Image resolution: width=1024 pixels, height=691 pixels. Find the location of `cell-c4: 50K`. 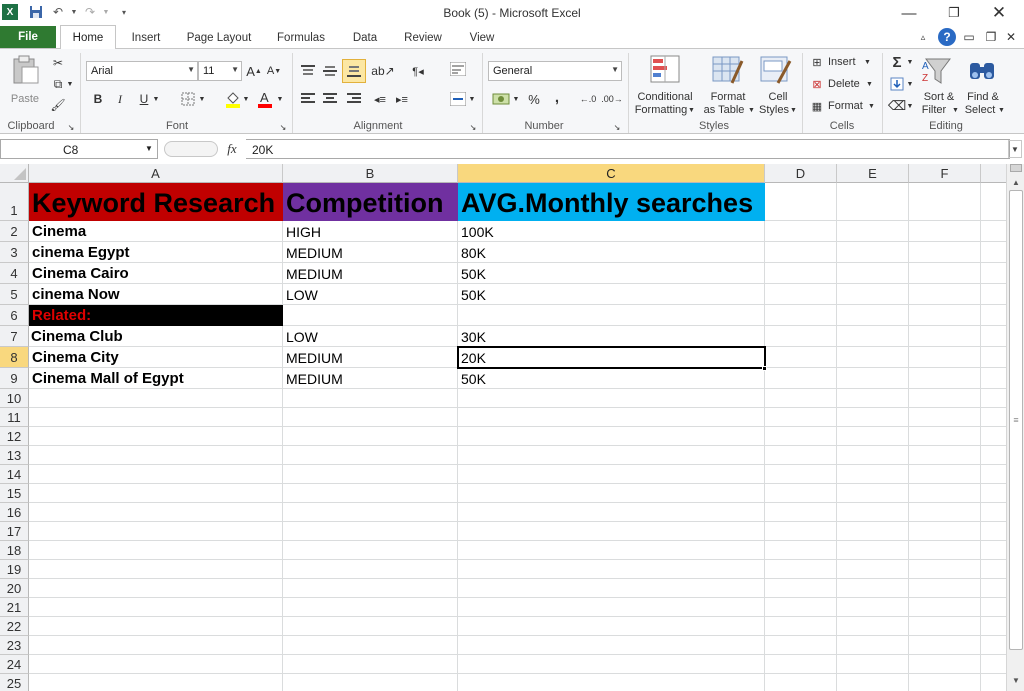

cell-c4: 50K is located at coordinates (611, 273).